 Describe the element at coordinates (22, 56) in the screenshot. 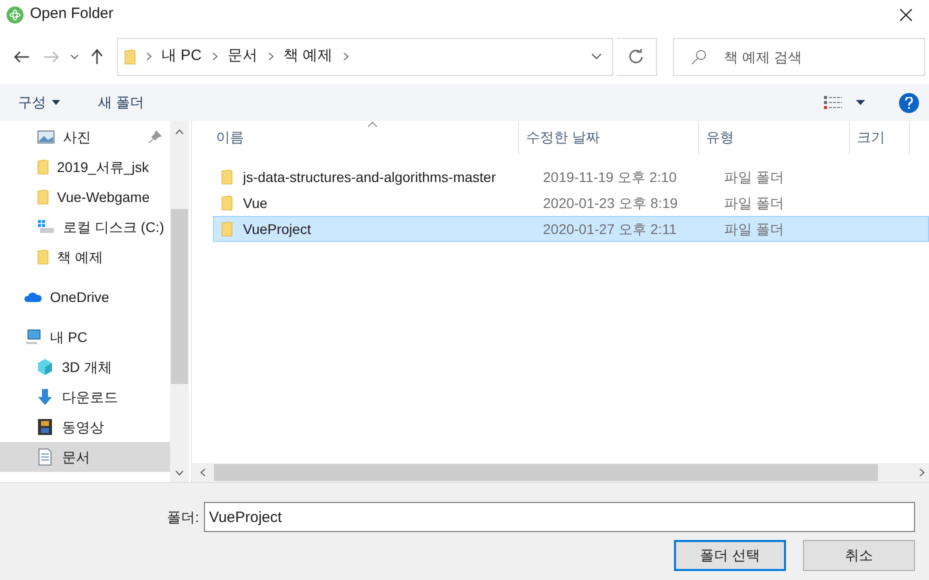

I see `left-arrow-icon` at that location.